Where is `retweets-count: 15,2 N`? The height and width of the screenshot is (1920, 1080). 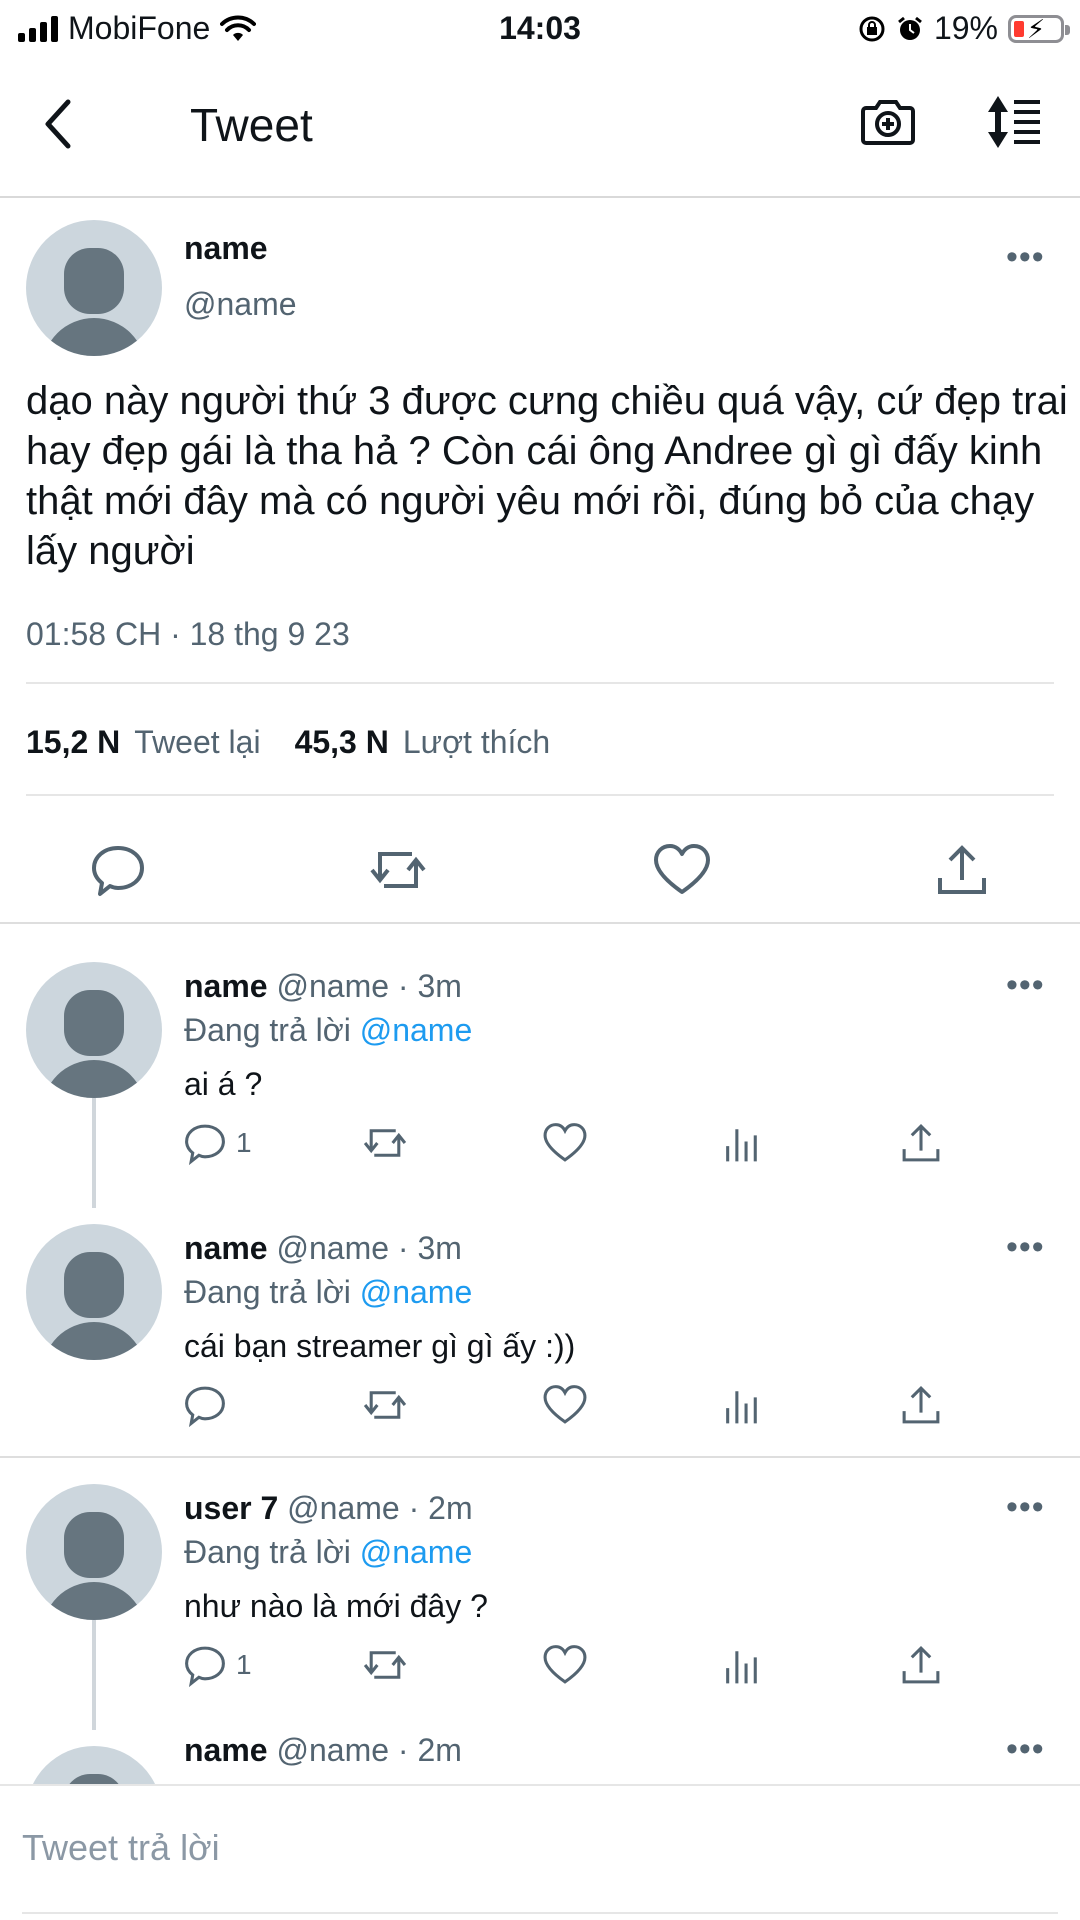 retweets-count: 15,2 N is located at coordinates (73, 742).